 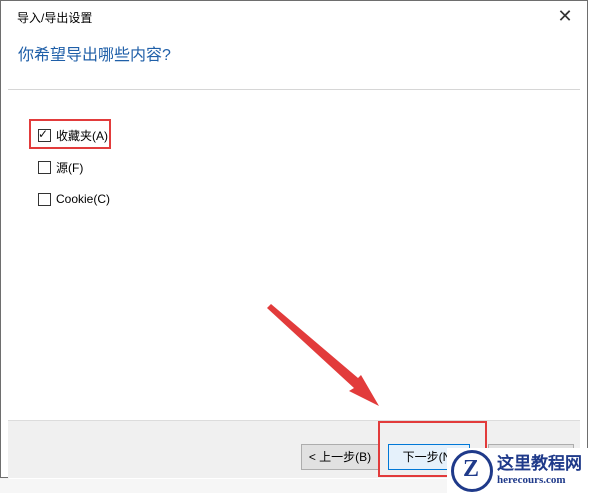 I want to click on feeds-checkbox, so click(x=44, y=167).